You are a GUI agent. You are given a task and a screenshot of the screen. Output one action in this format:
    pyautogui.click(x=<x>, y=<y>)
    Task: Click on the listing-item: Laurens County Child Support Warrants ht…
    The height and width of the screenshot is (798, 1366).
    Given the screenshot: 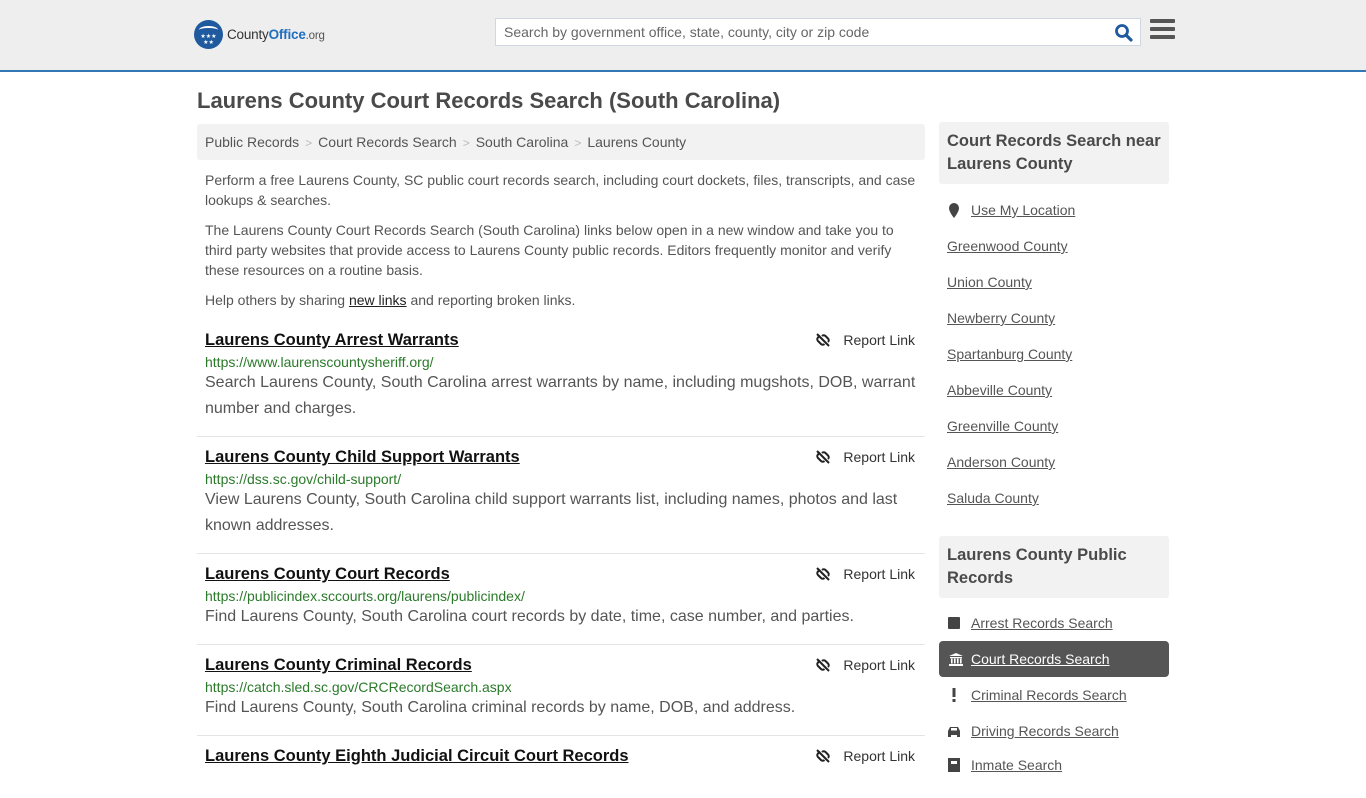 What is the action you would take?
    pyautogui.click(x=561, y=496)
    